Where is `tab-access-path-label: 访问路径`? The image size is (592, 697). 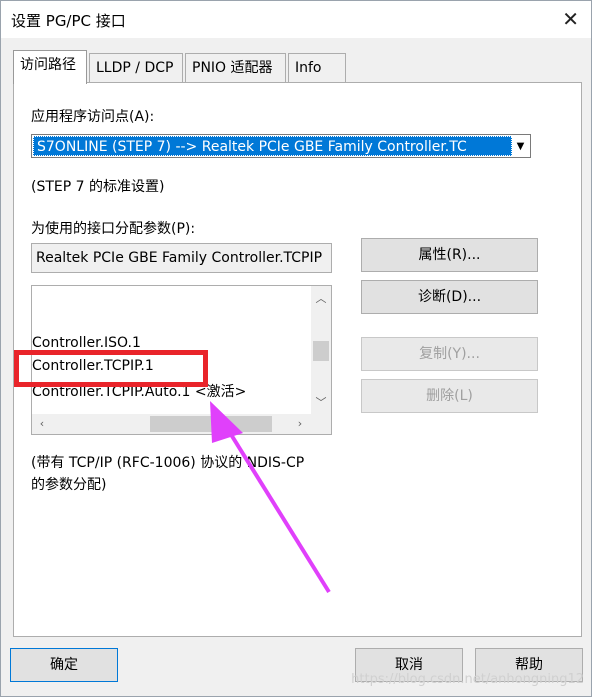 tab-access-path-label: 访问路径 is located at coordinates (48, 65).